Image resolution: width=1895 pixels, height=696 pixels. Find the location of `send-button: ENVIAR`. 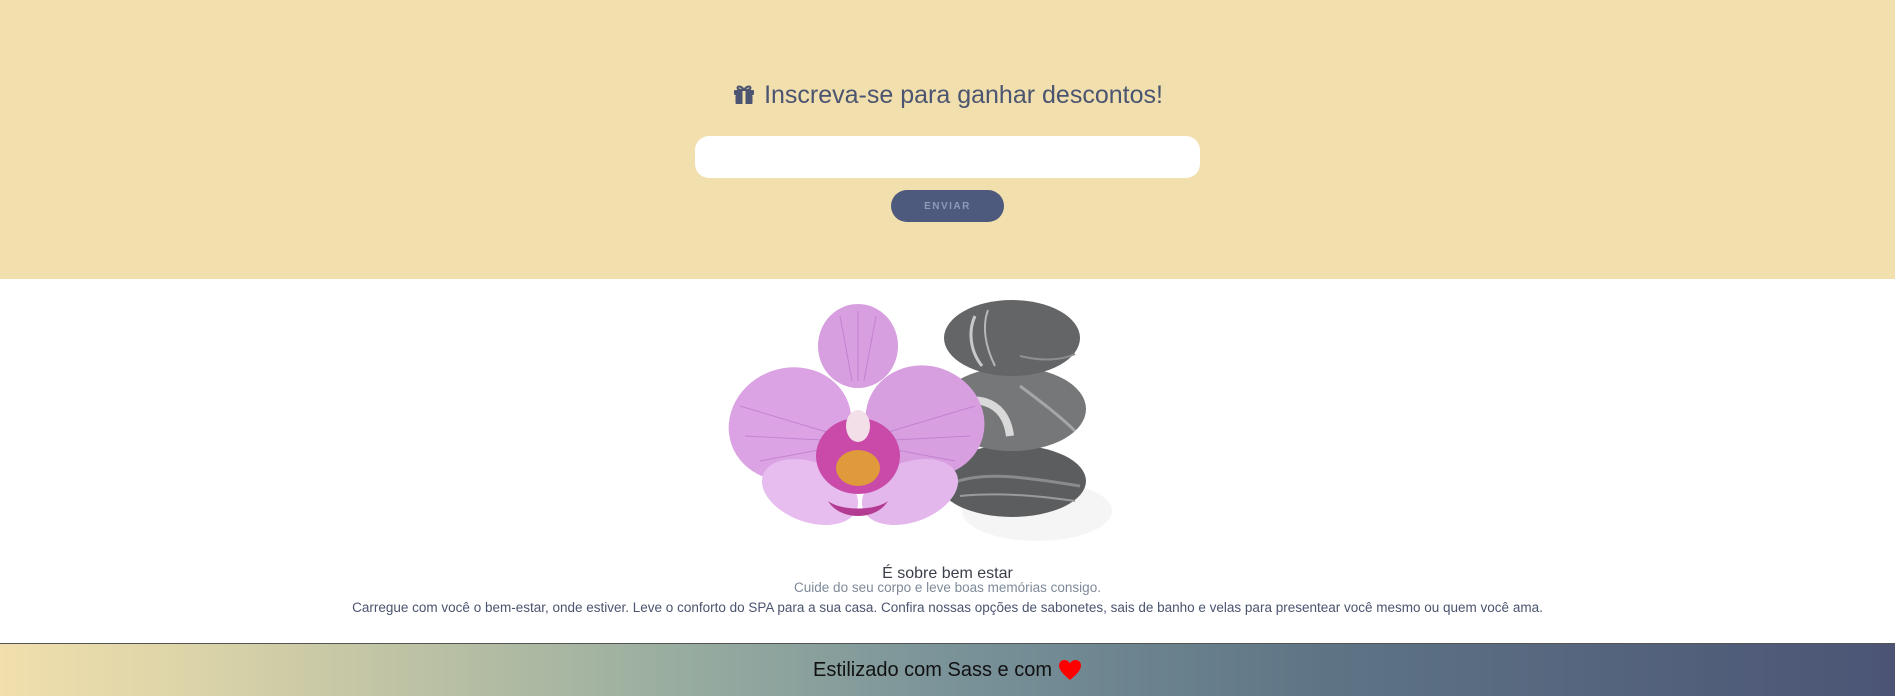

send-button: ENVIAR is located at coordinates (947, 206).